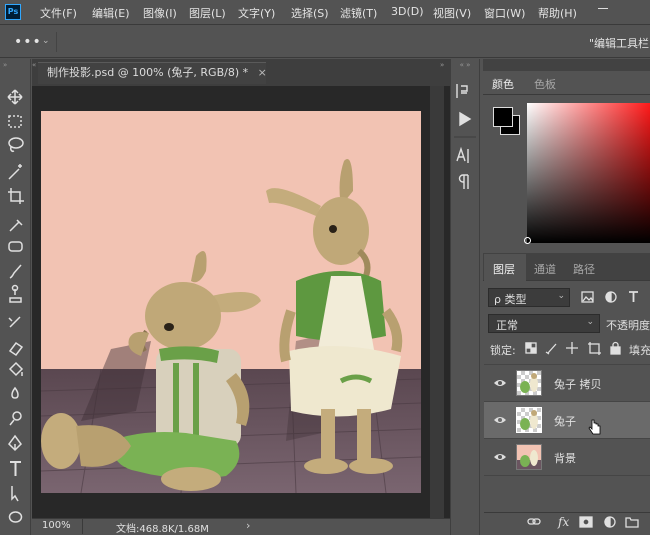  I want to click on crop-tool-icon, so click(16, 196).